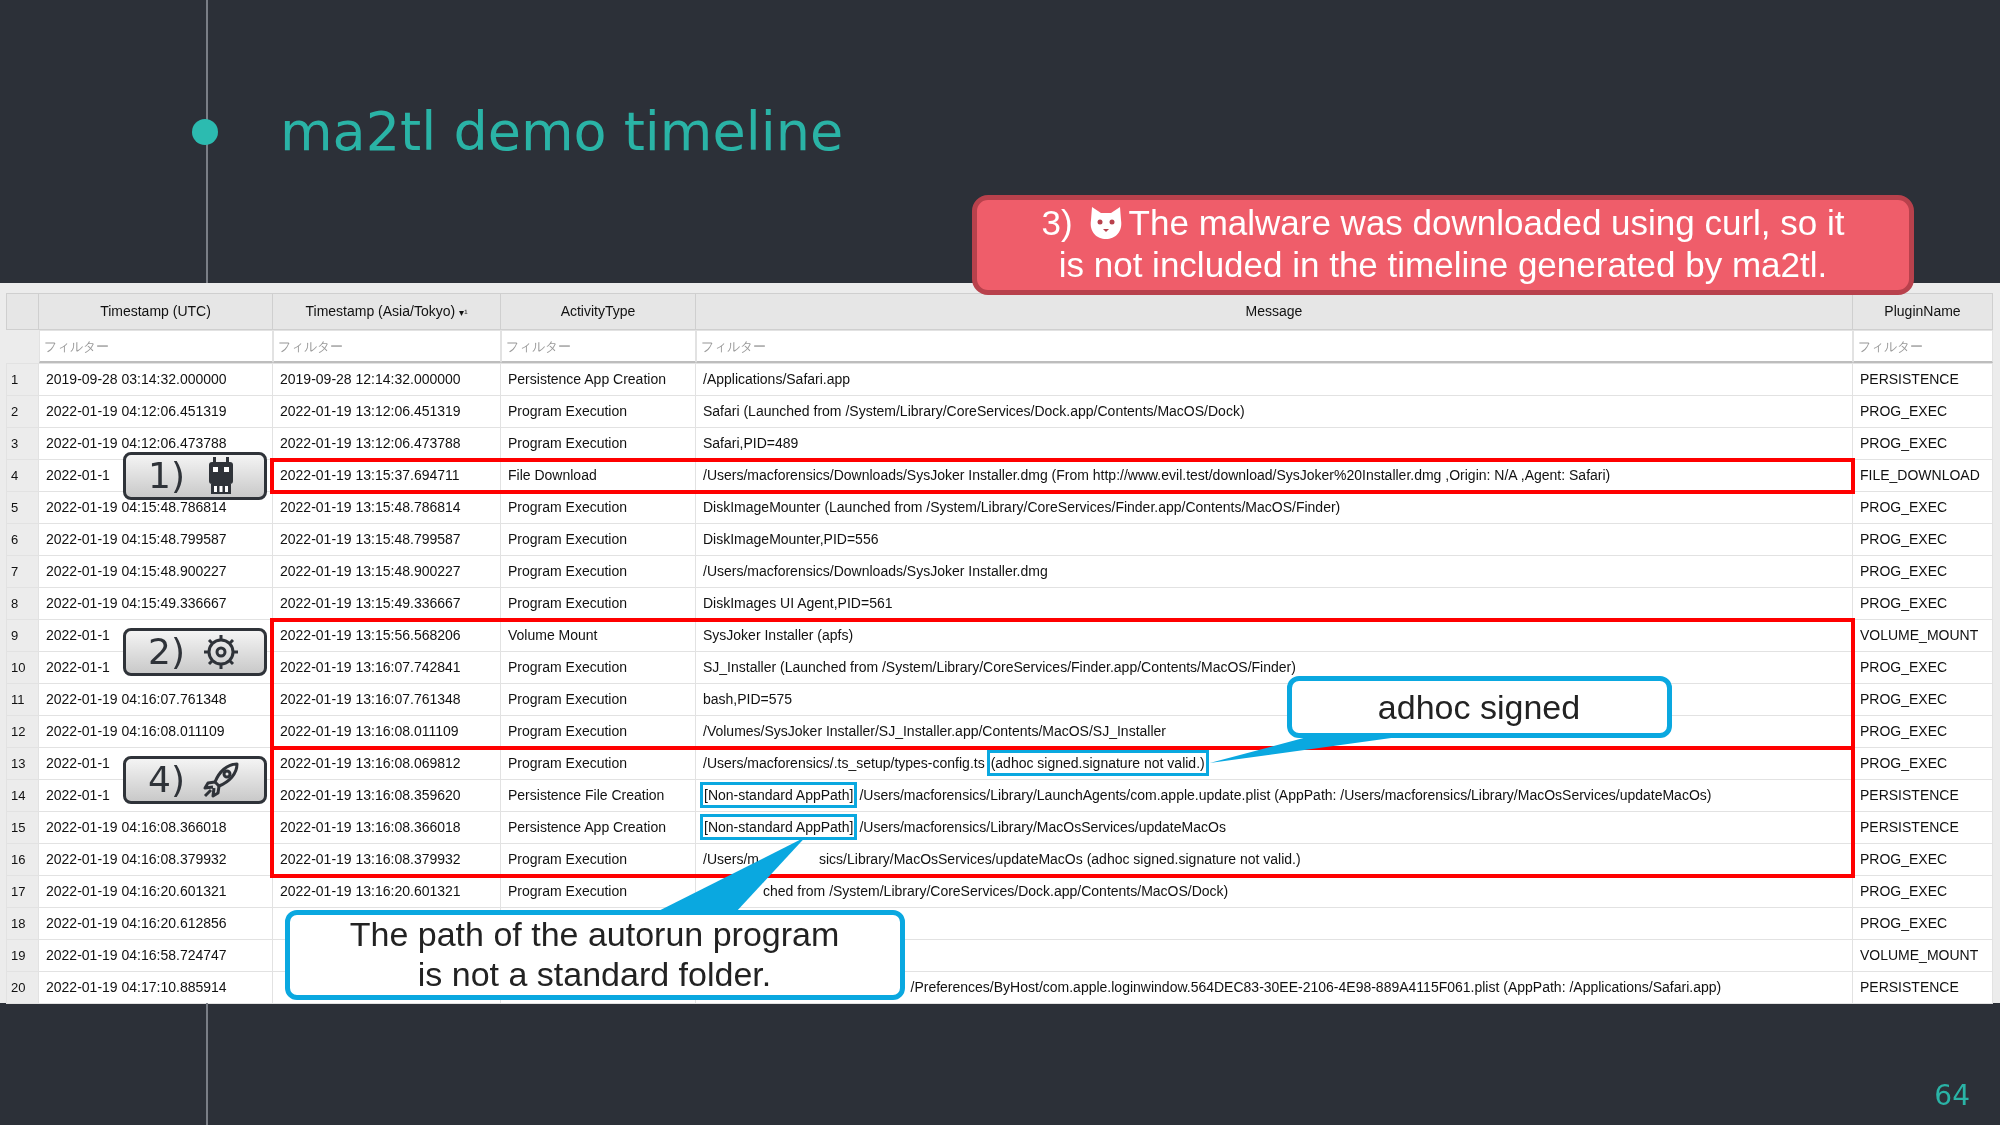 The image size is (2000, 1125). I want to click on message-text: DiskImageMounter (Launched from /System/Library/CoreServices/Finder.app/Contents/MacOS/Finder), so click(1022, 507).